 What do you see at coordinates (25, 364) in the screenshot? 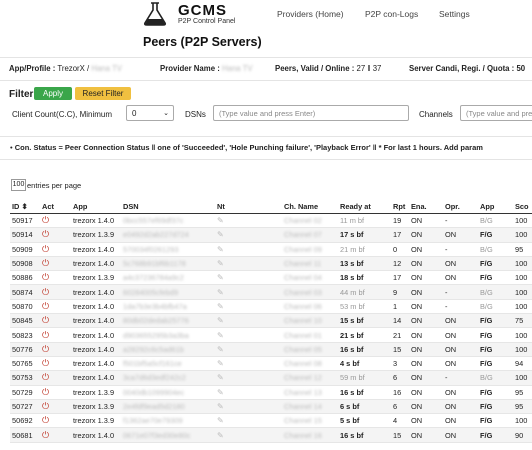
I see `cell-id: 50765` at bounding box center [25, 364].